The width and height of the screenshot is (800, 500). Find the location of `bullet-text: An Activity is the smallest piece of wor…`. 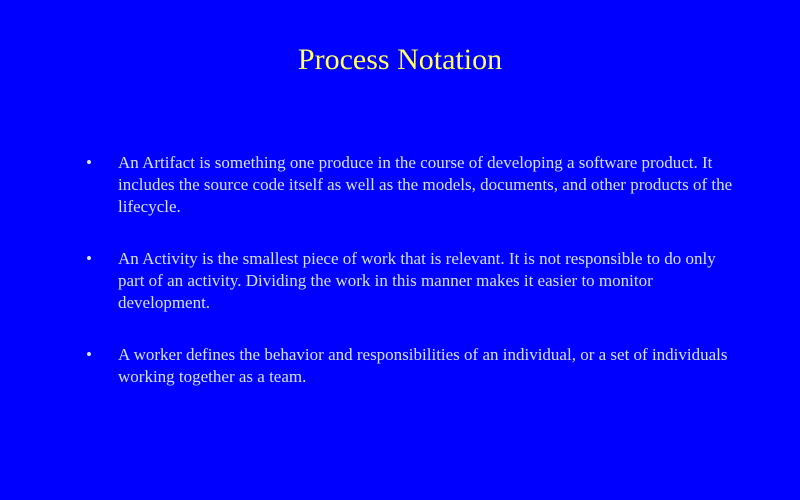

bullet-text: An Activity is the smallest piece of wor… is located at coordinates (417, 280).